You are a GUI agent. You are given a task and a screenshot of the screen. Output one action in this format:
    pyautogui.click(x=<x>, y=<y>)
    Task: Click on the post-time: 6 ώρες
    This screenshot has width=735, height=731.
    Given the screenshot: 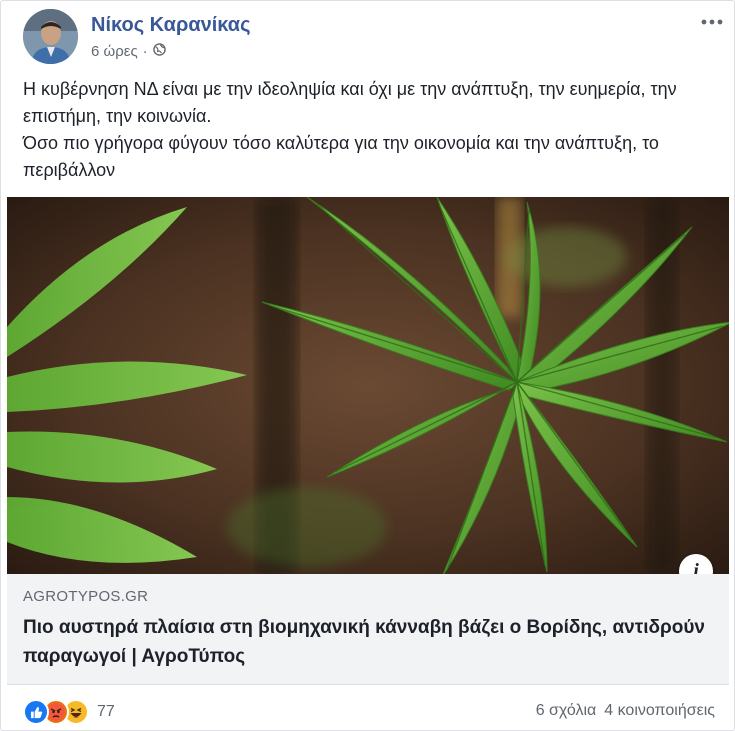 What is the action you would take?
    pyautogui.click(x=114, y=51)
    